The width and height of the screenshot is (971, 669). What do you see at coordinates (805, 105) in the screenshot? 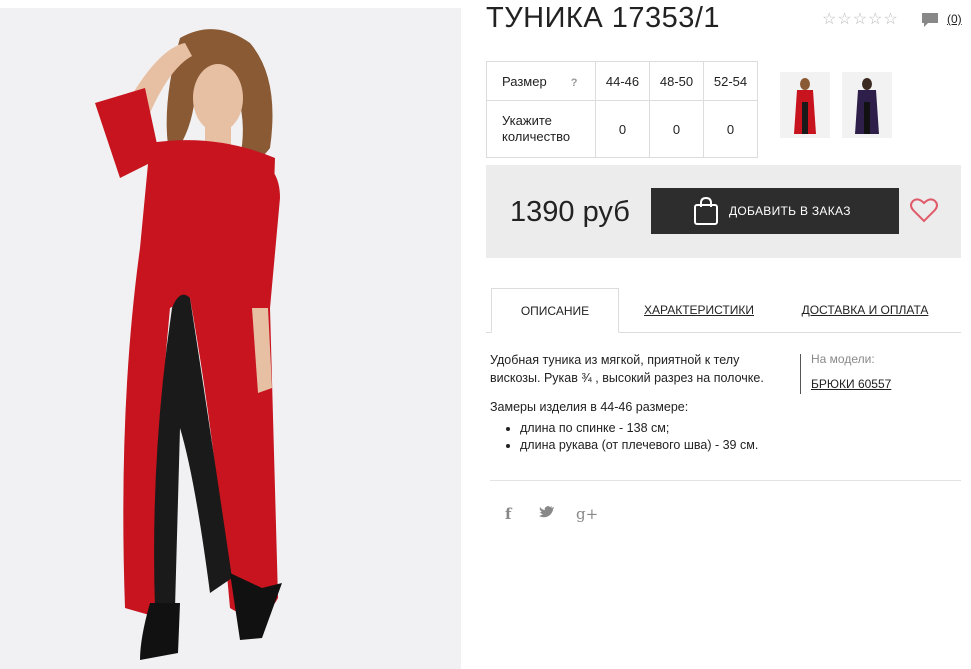
I see `thumbnail-red` at bounding box center [805, 105].